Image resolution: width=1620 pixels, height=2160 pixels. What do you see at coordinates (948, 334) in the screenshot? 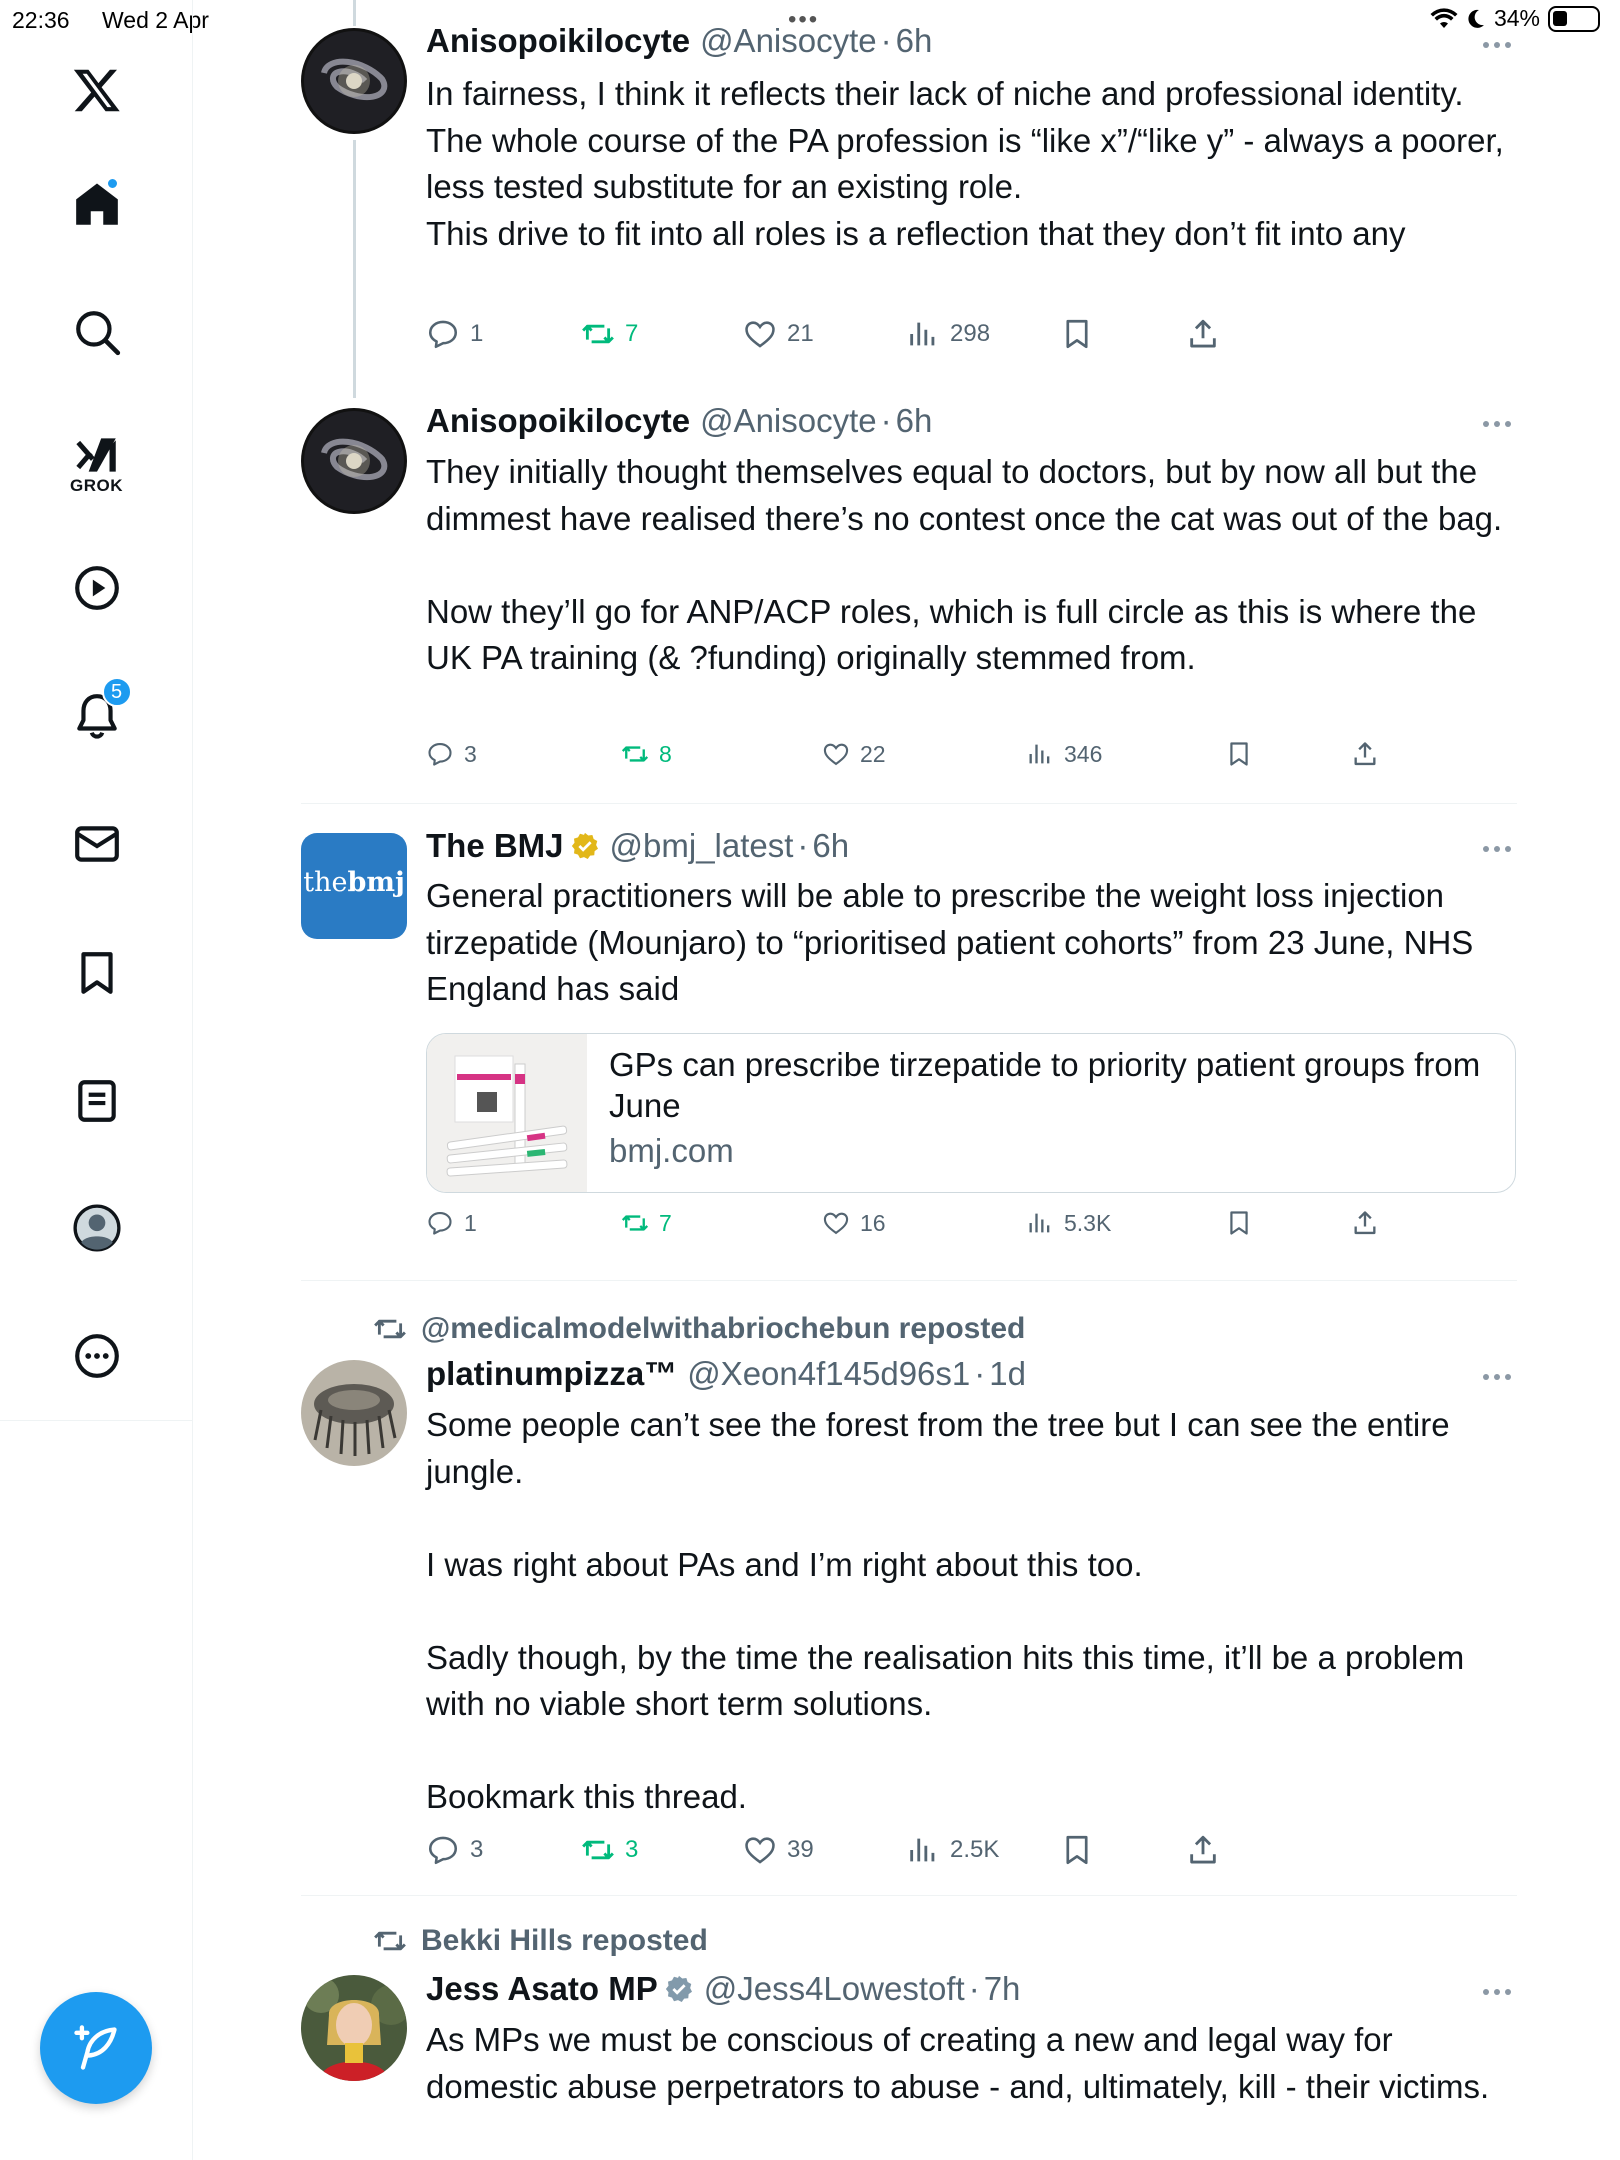
I see `views-button: 298` at bounding box center [948, 334].